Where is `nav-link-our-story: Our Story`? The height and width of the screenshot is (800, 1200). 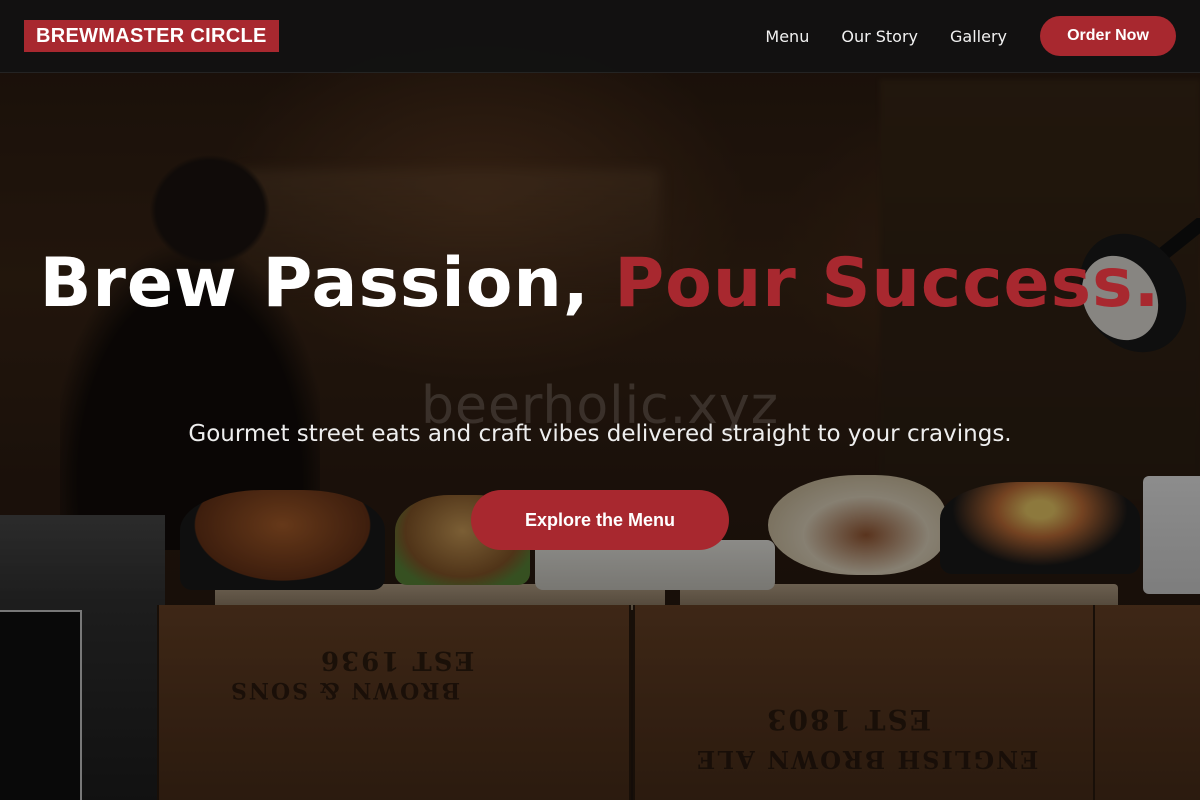 nav-link-our-story: Our Story is located at coordinates (879, 36).